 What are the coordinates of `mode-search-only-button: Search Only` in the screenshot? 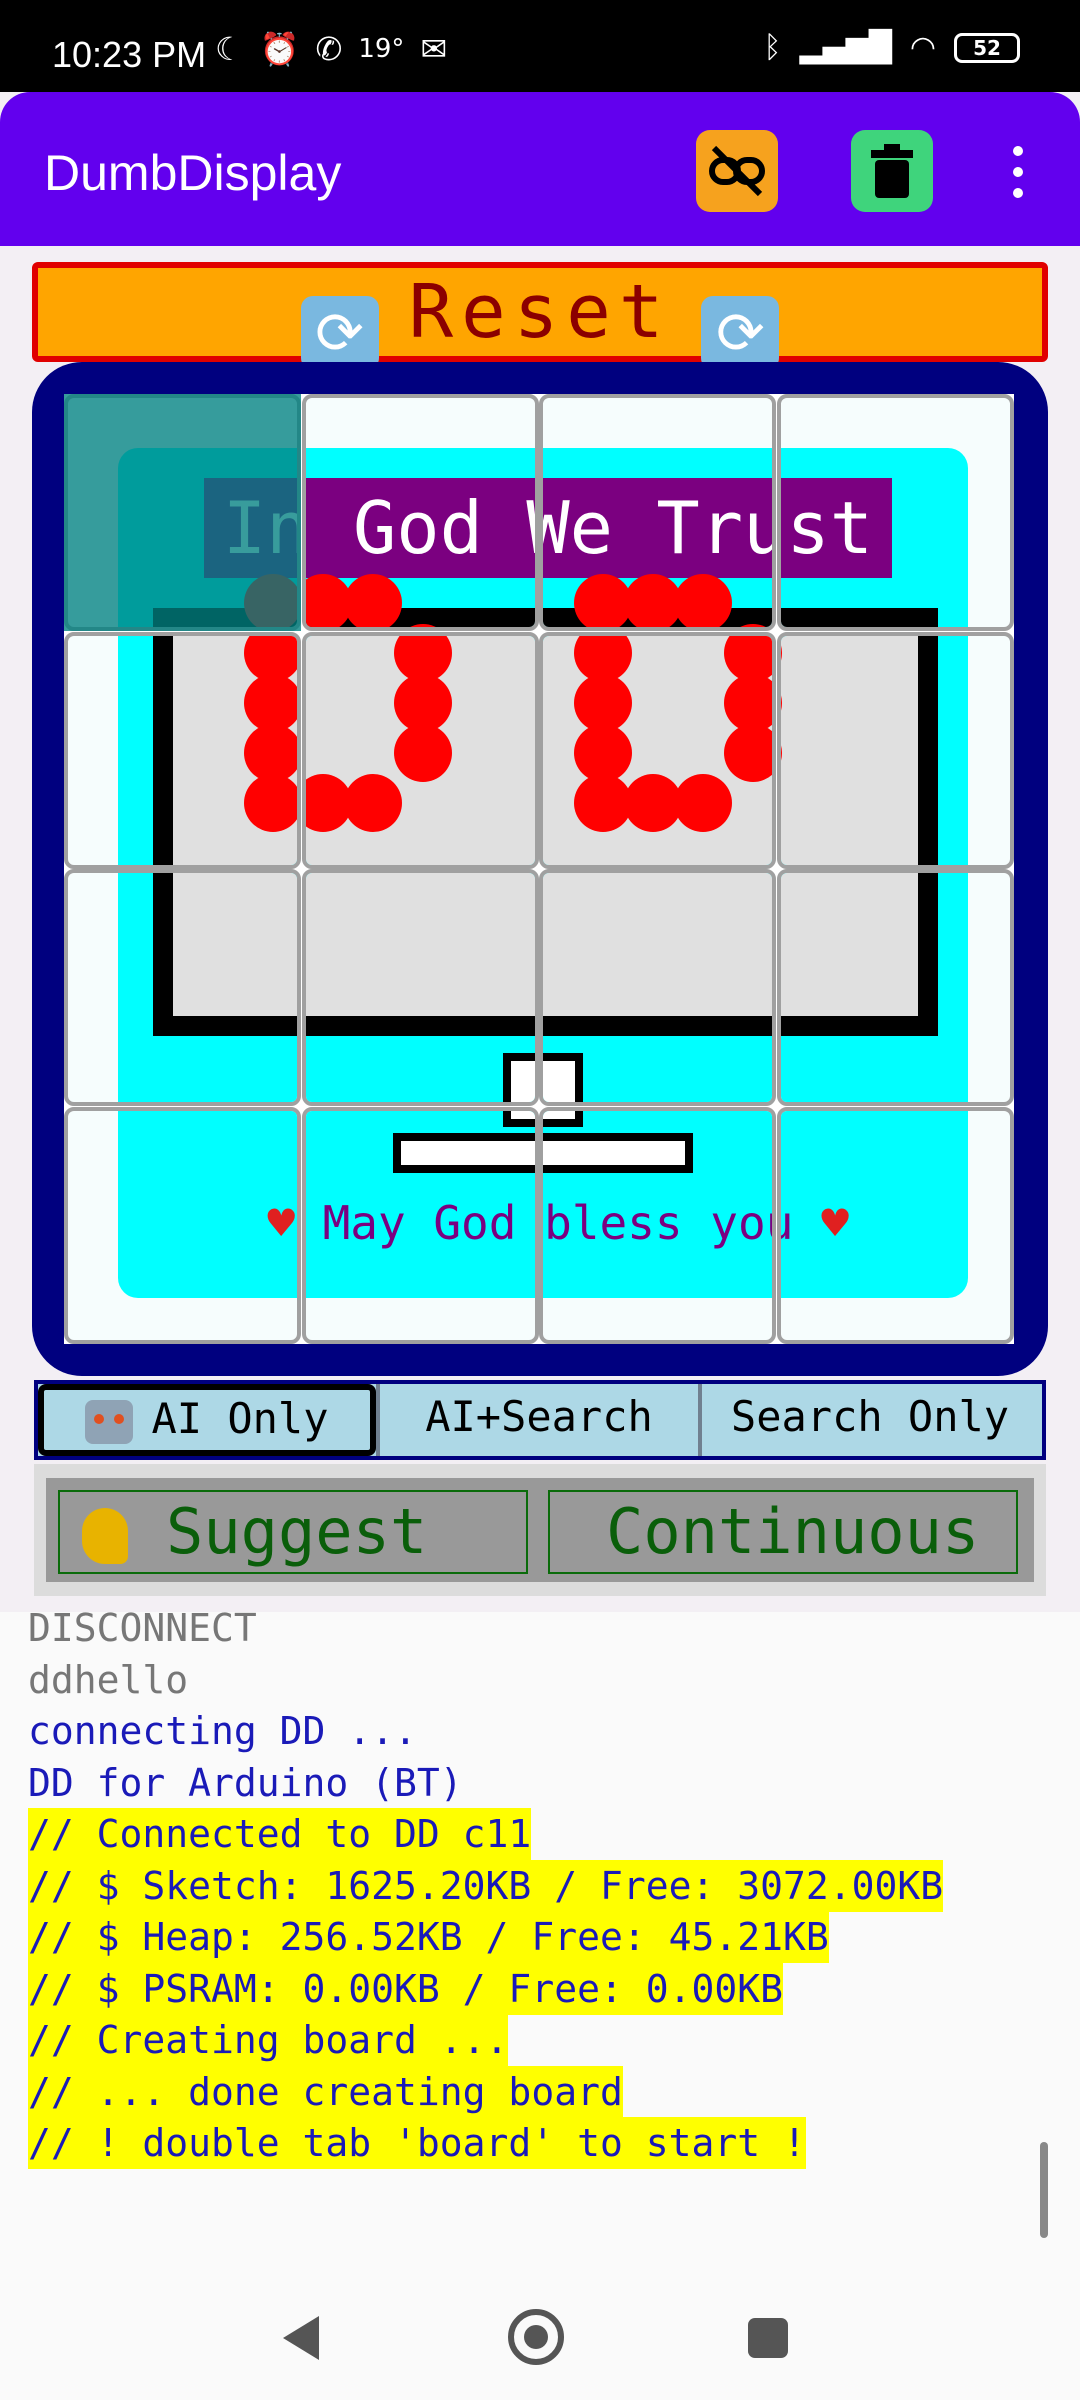 It's located at (868, 1420).